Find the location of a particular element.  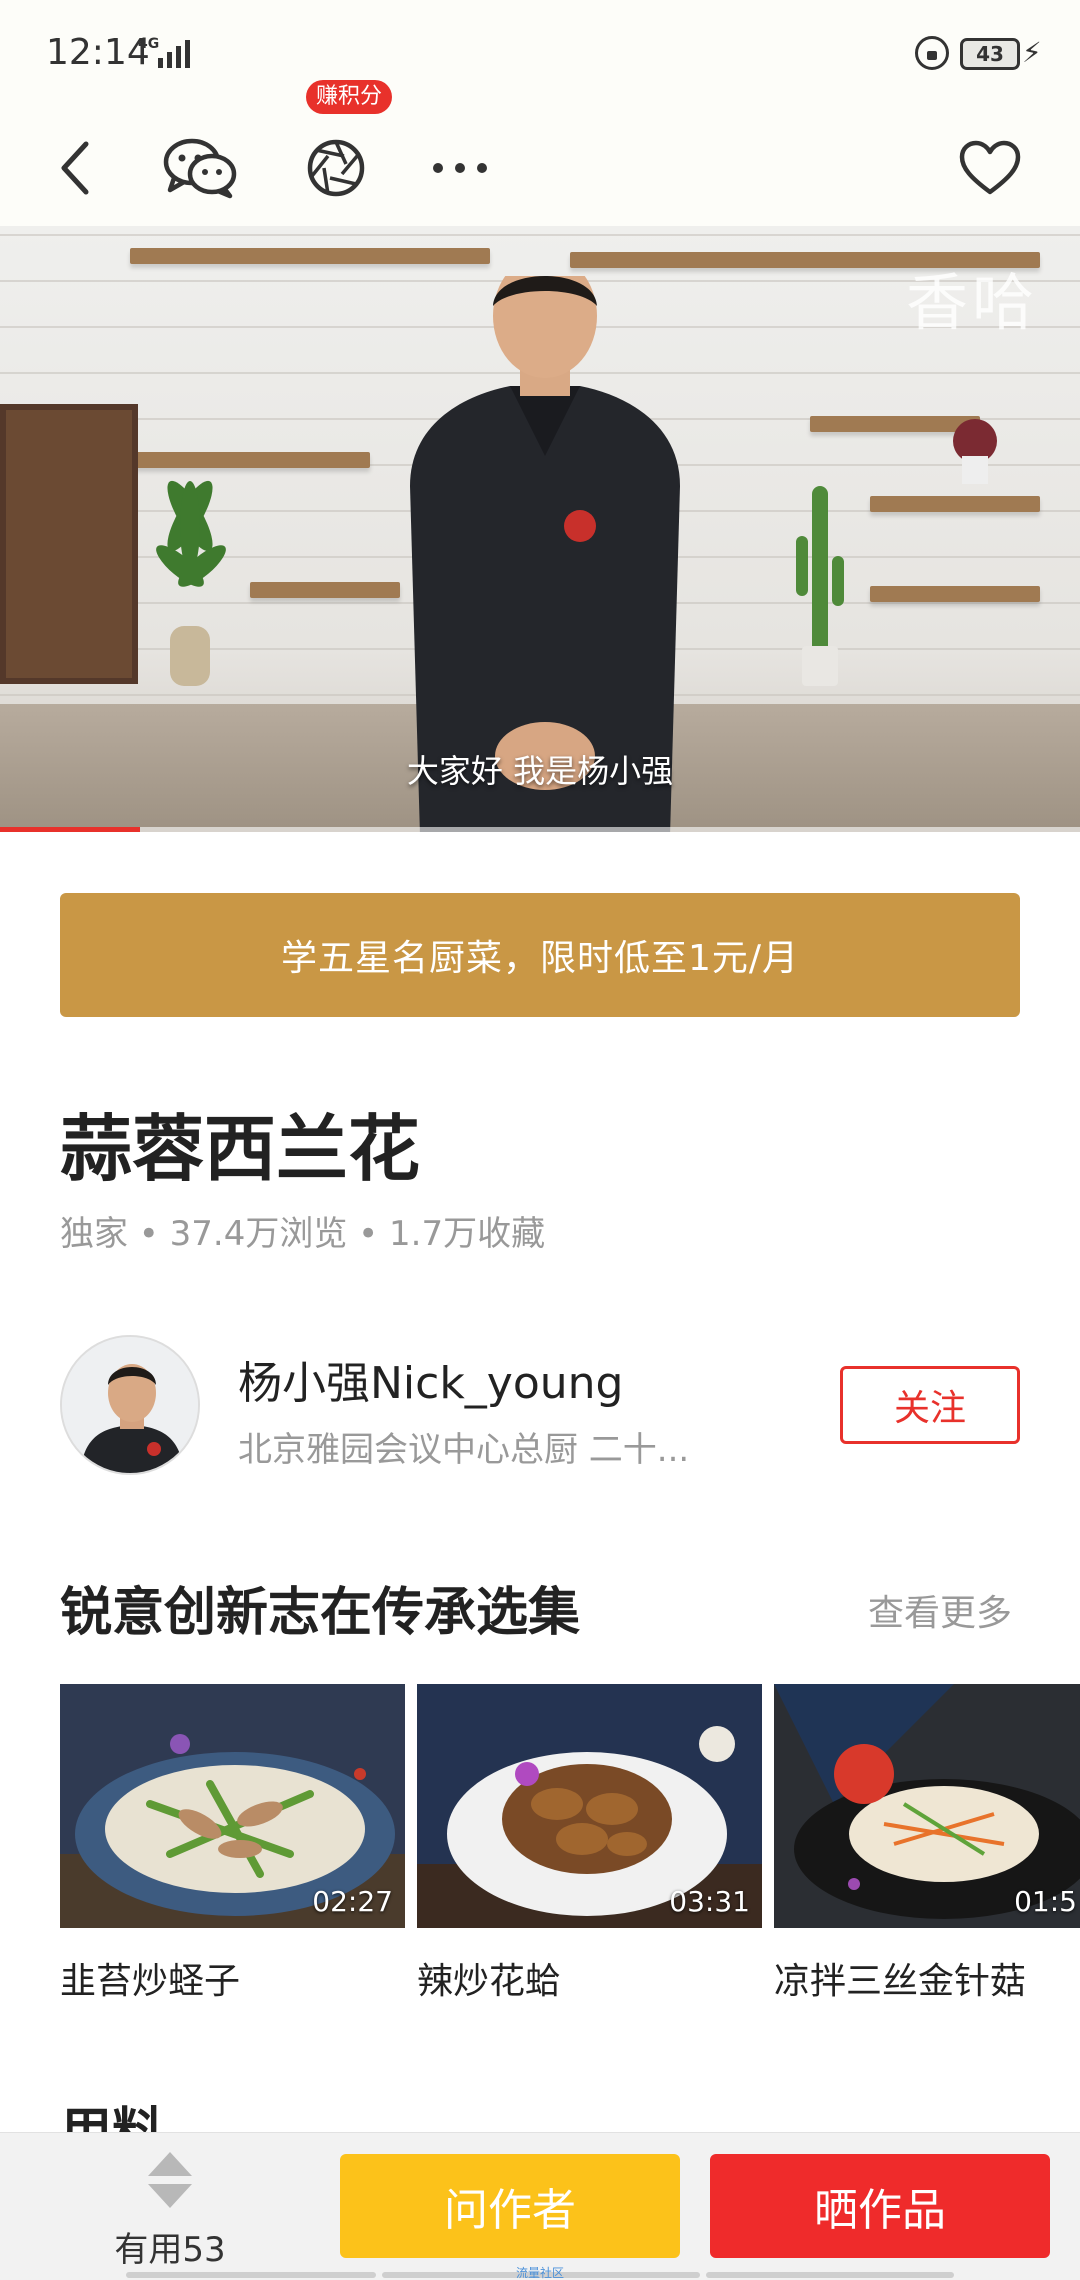

collection-card: 01:5 凉拌三丝金针菇 is located at coordinates (927, 1844).